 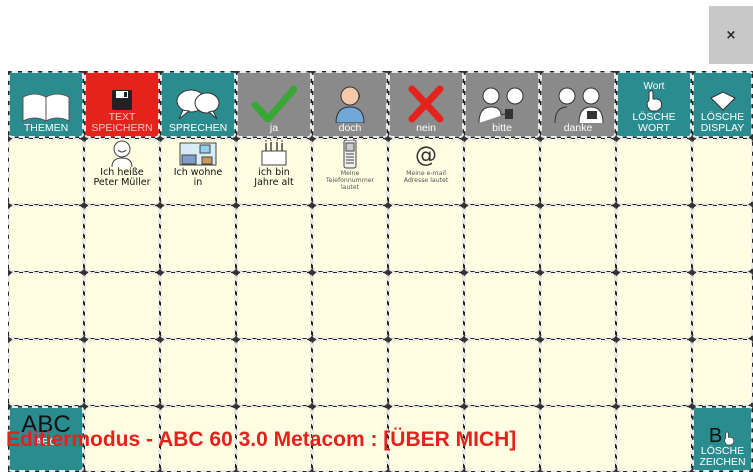 I want to click on ich-heisse-label: Ich heiße Peter Müller, so click(x=122, y=177).